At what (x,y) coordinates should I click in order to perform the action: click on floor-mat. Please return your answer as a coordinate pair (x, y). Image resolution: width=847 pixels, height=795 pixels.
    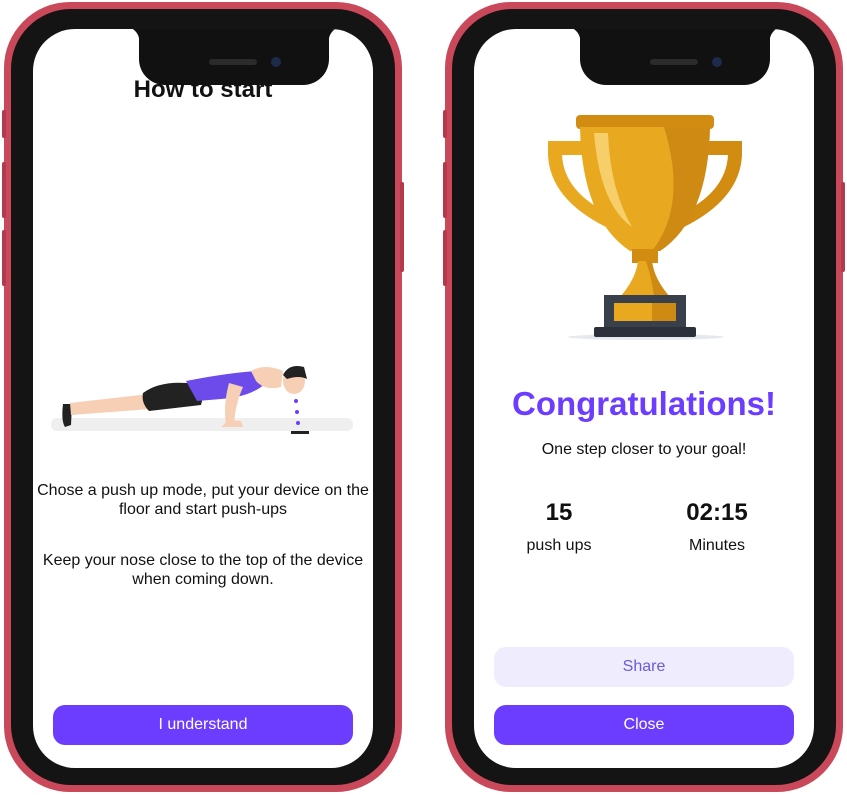
    Looking at the image, I should click on (202, 424).